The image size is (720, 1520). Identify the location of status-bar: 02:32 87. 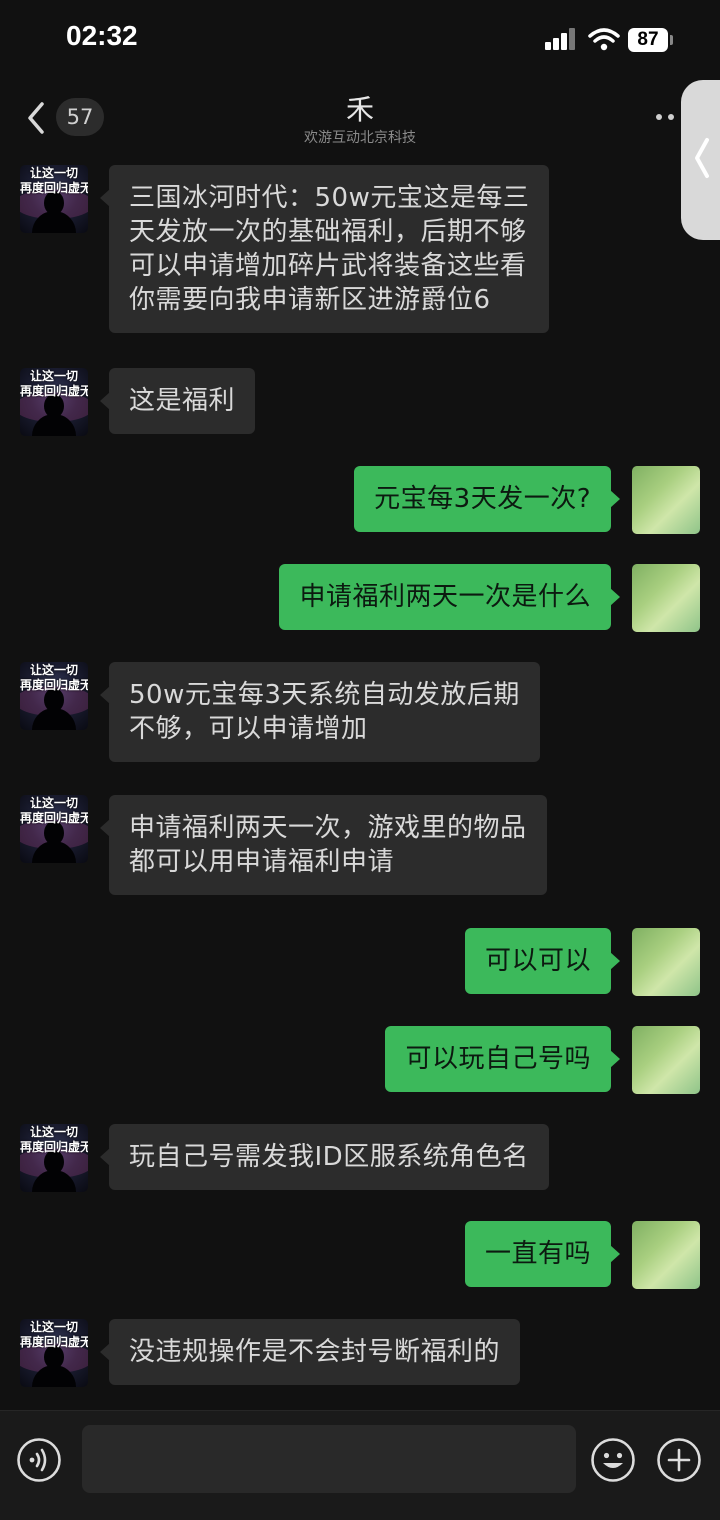
(360, 40).